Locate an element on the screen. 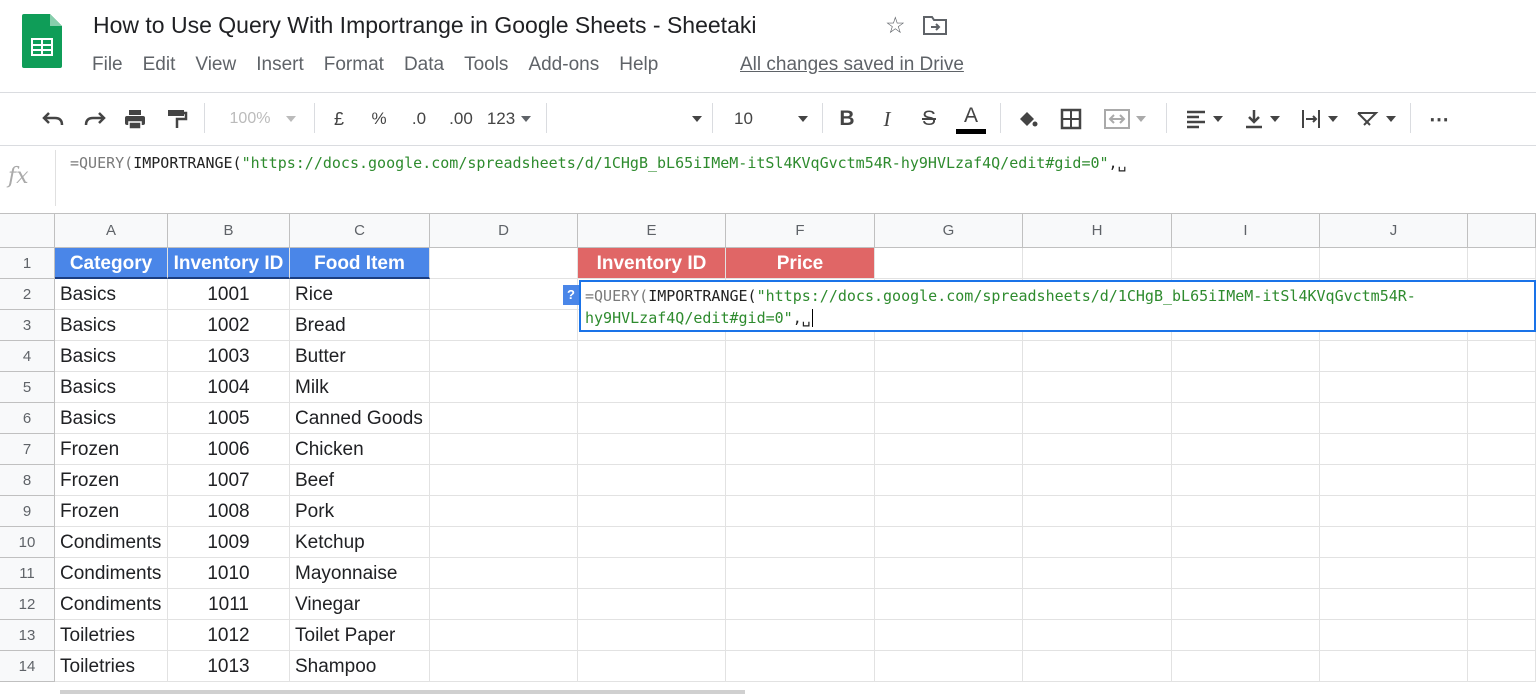 This screenshot has width=1536, height=695. menu-help: Help is located at coordinates (638, 66).